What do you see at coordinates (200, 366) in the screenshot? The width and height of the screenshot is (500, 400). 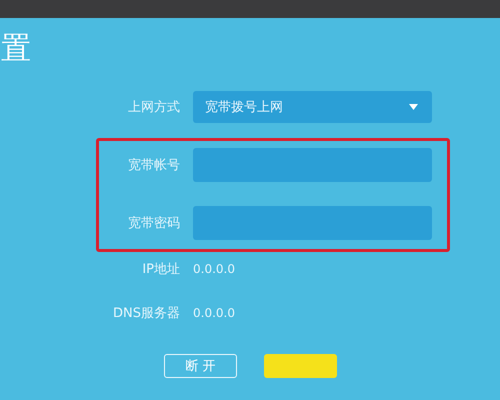 I see `disconnect-button: 断 开` at bounding box center [200, 366].